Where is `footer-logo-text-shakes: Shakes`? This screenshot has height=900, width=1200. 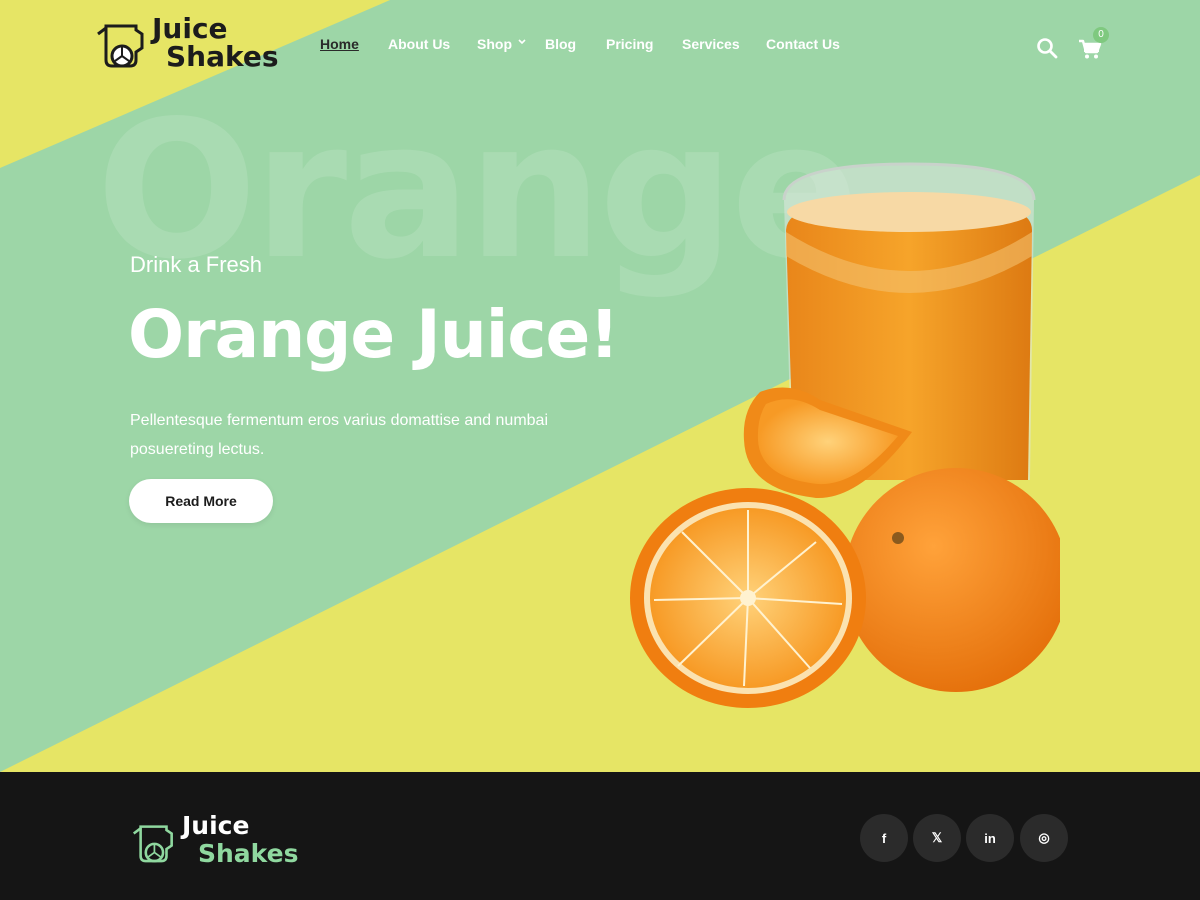 footer-logo-text-shakes: Shakes is located at coordinates (248, 853).